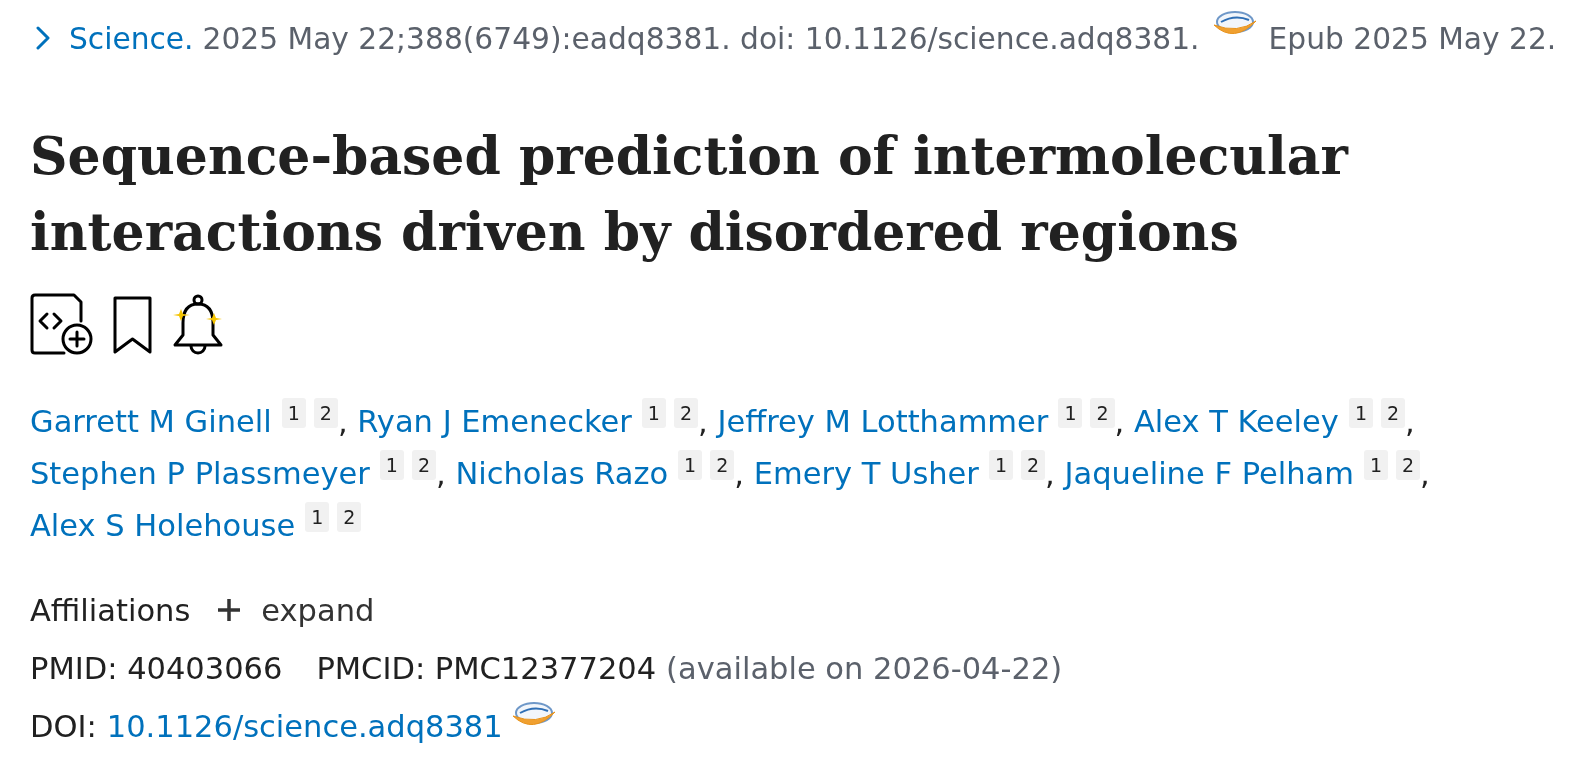  I want to click on availability-note: (available on 2026-04-22), so click(864, 668).